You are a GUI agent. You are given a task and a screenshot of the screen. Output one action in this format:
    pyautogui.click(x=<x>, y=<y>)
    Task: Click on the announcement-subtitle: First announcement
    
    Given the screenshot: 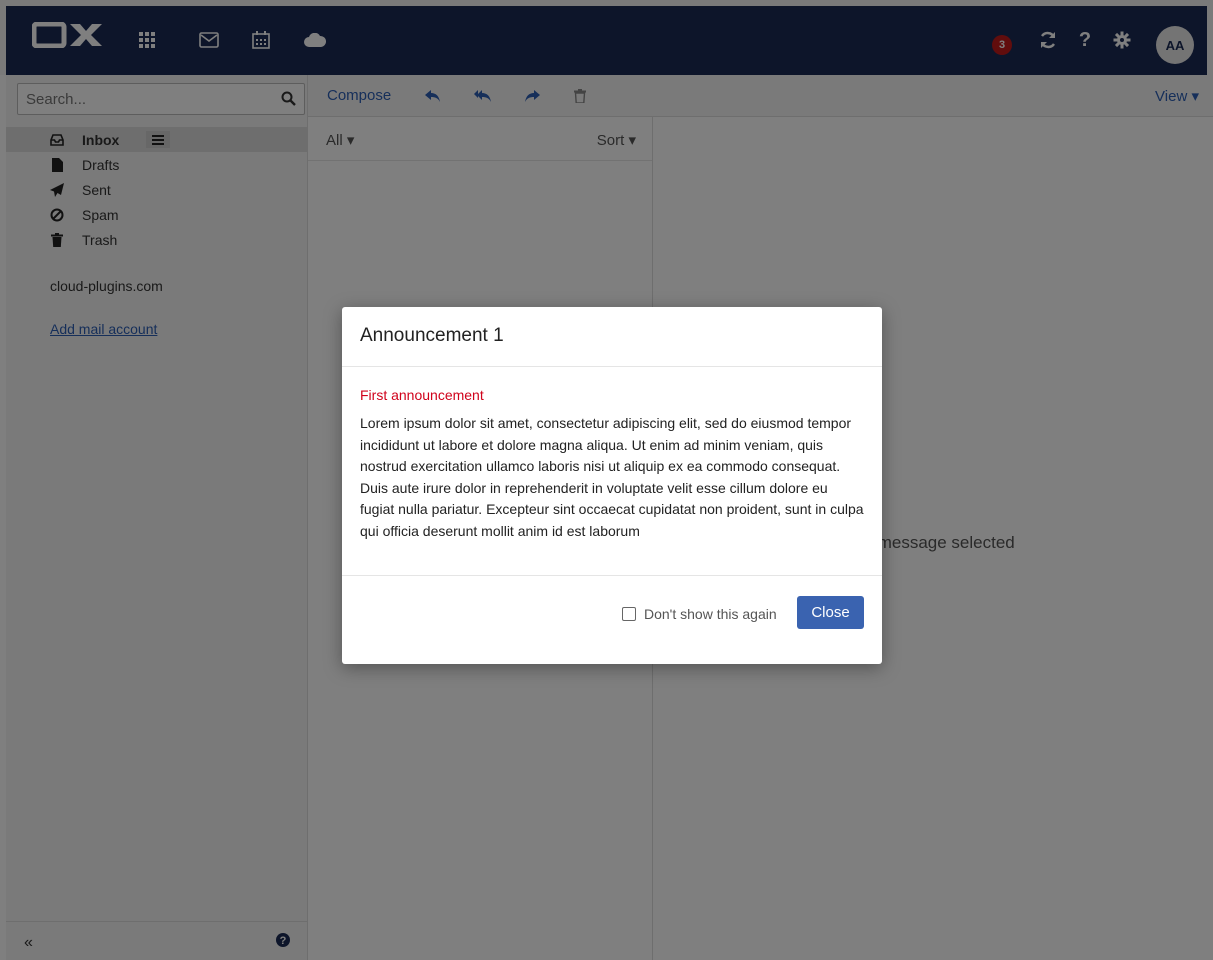 What is the action you would take?
    pyautogui.click(x=422, y=395)
    